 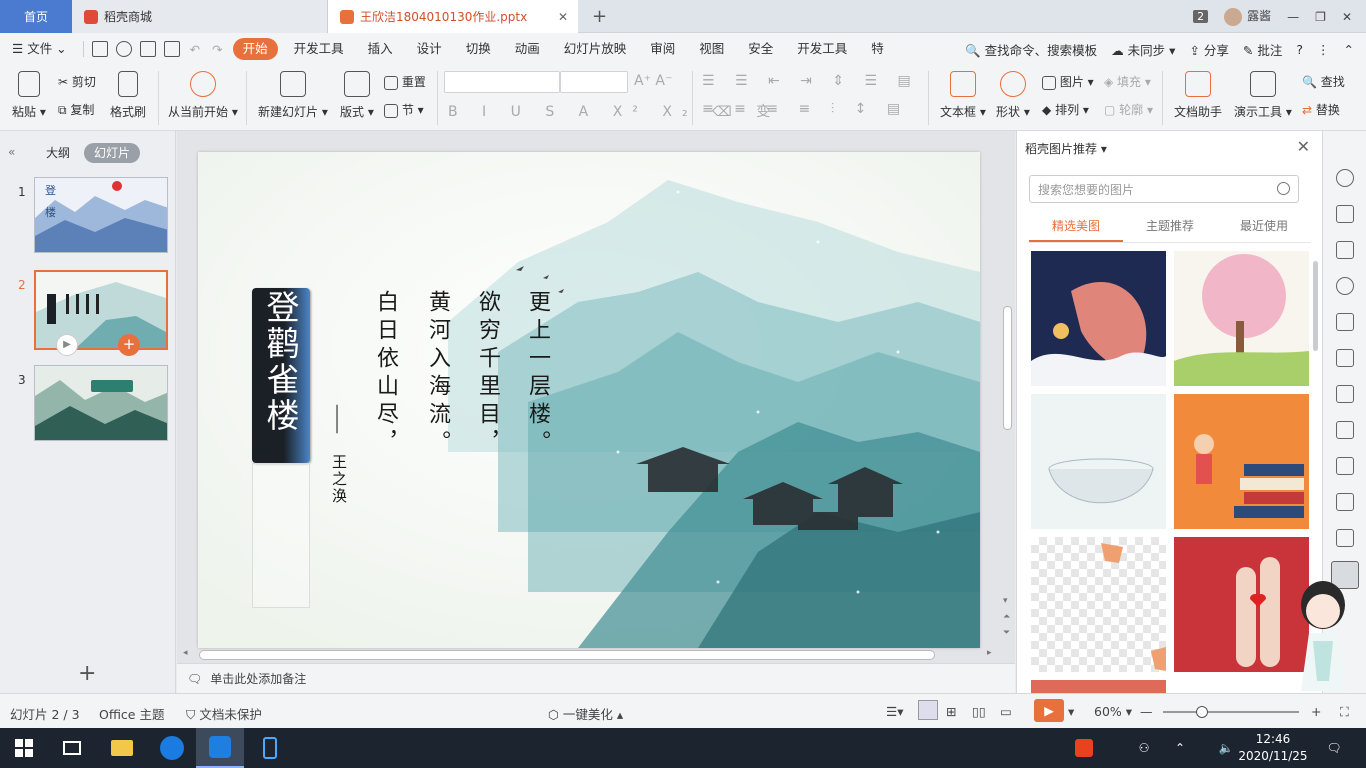 What do you see at coordinates (1345, 430) in the screenshot?
I see `sliders-icon` at bounding box center [1345, 430].